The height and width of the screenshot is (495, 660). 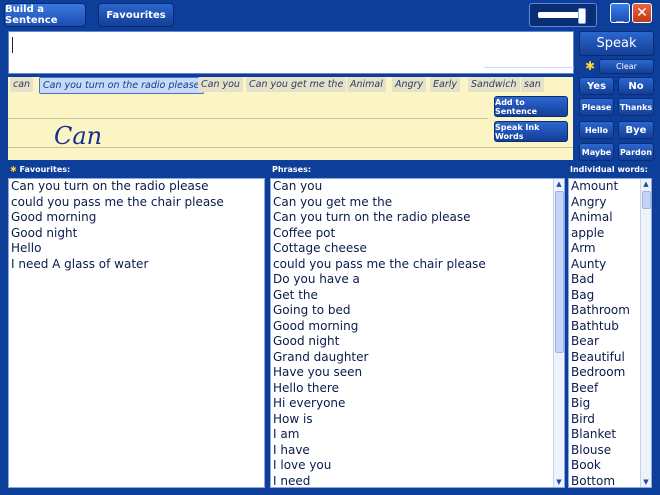 What do you see at coordinates (610, 420) in the screenshot?
I see `list-item: Bird` at bounding box center [610, 420].